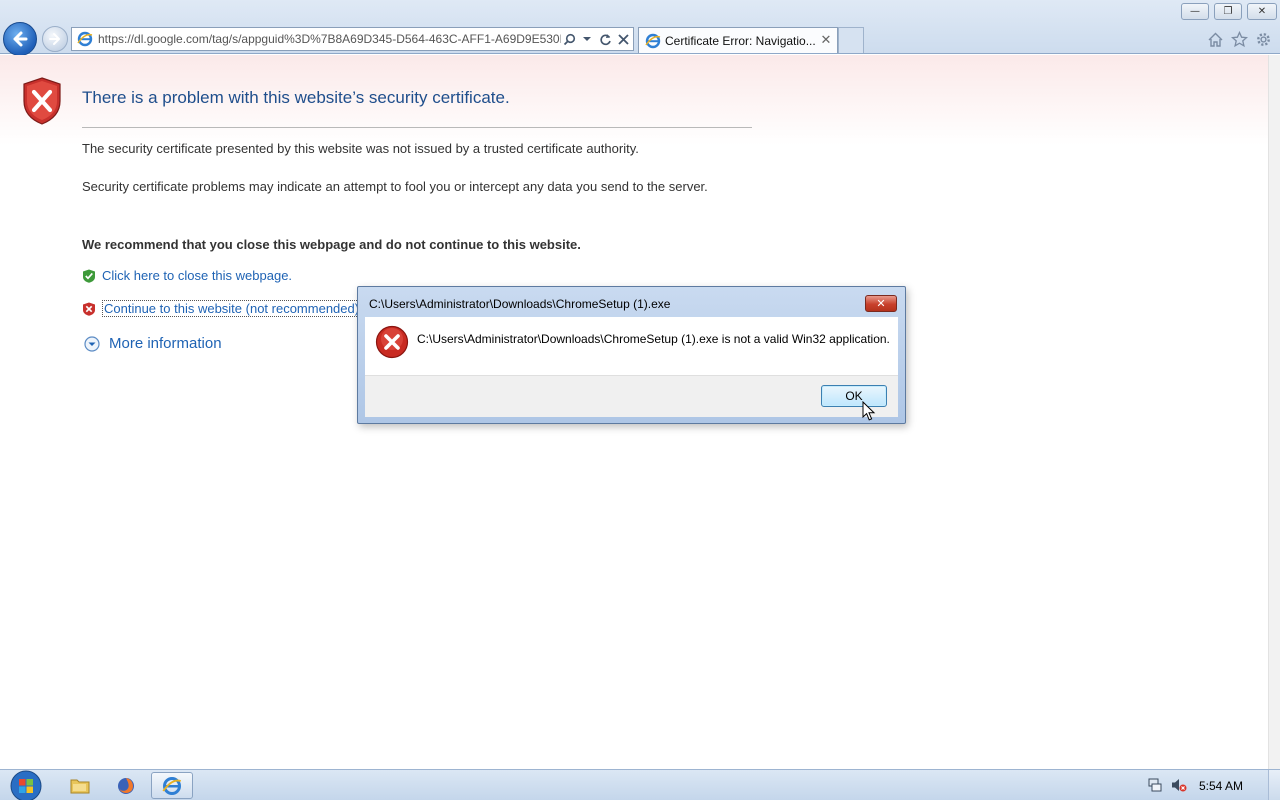  Describe the element at coordinates (826, 40) in the screenshot. I see `tab-close-icon: ✕` at that location.